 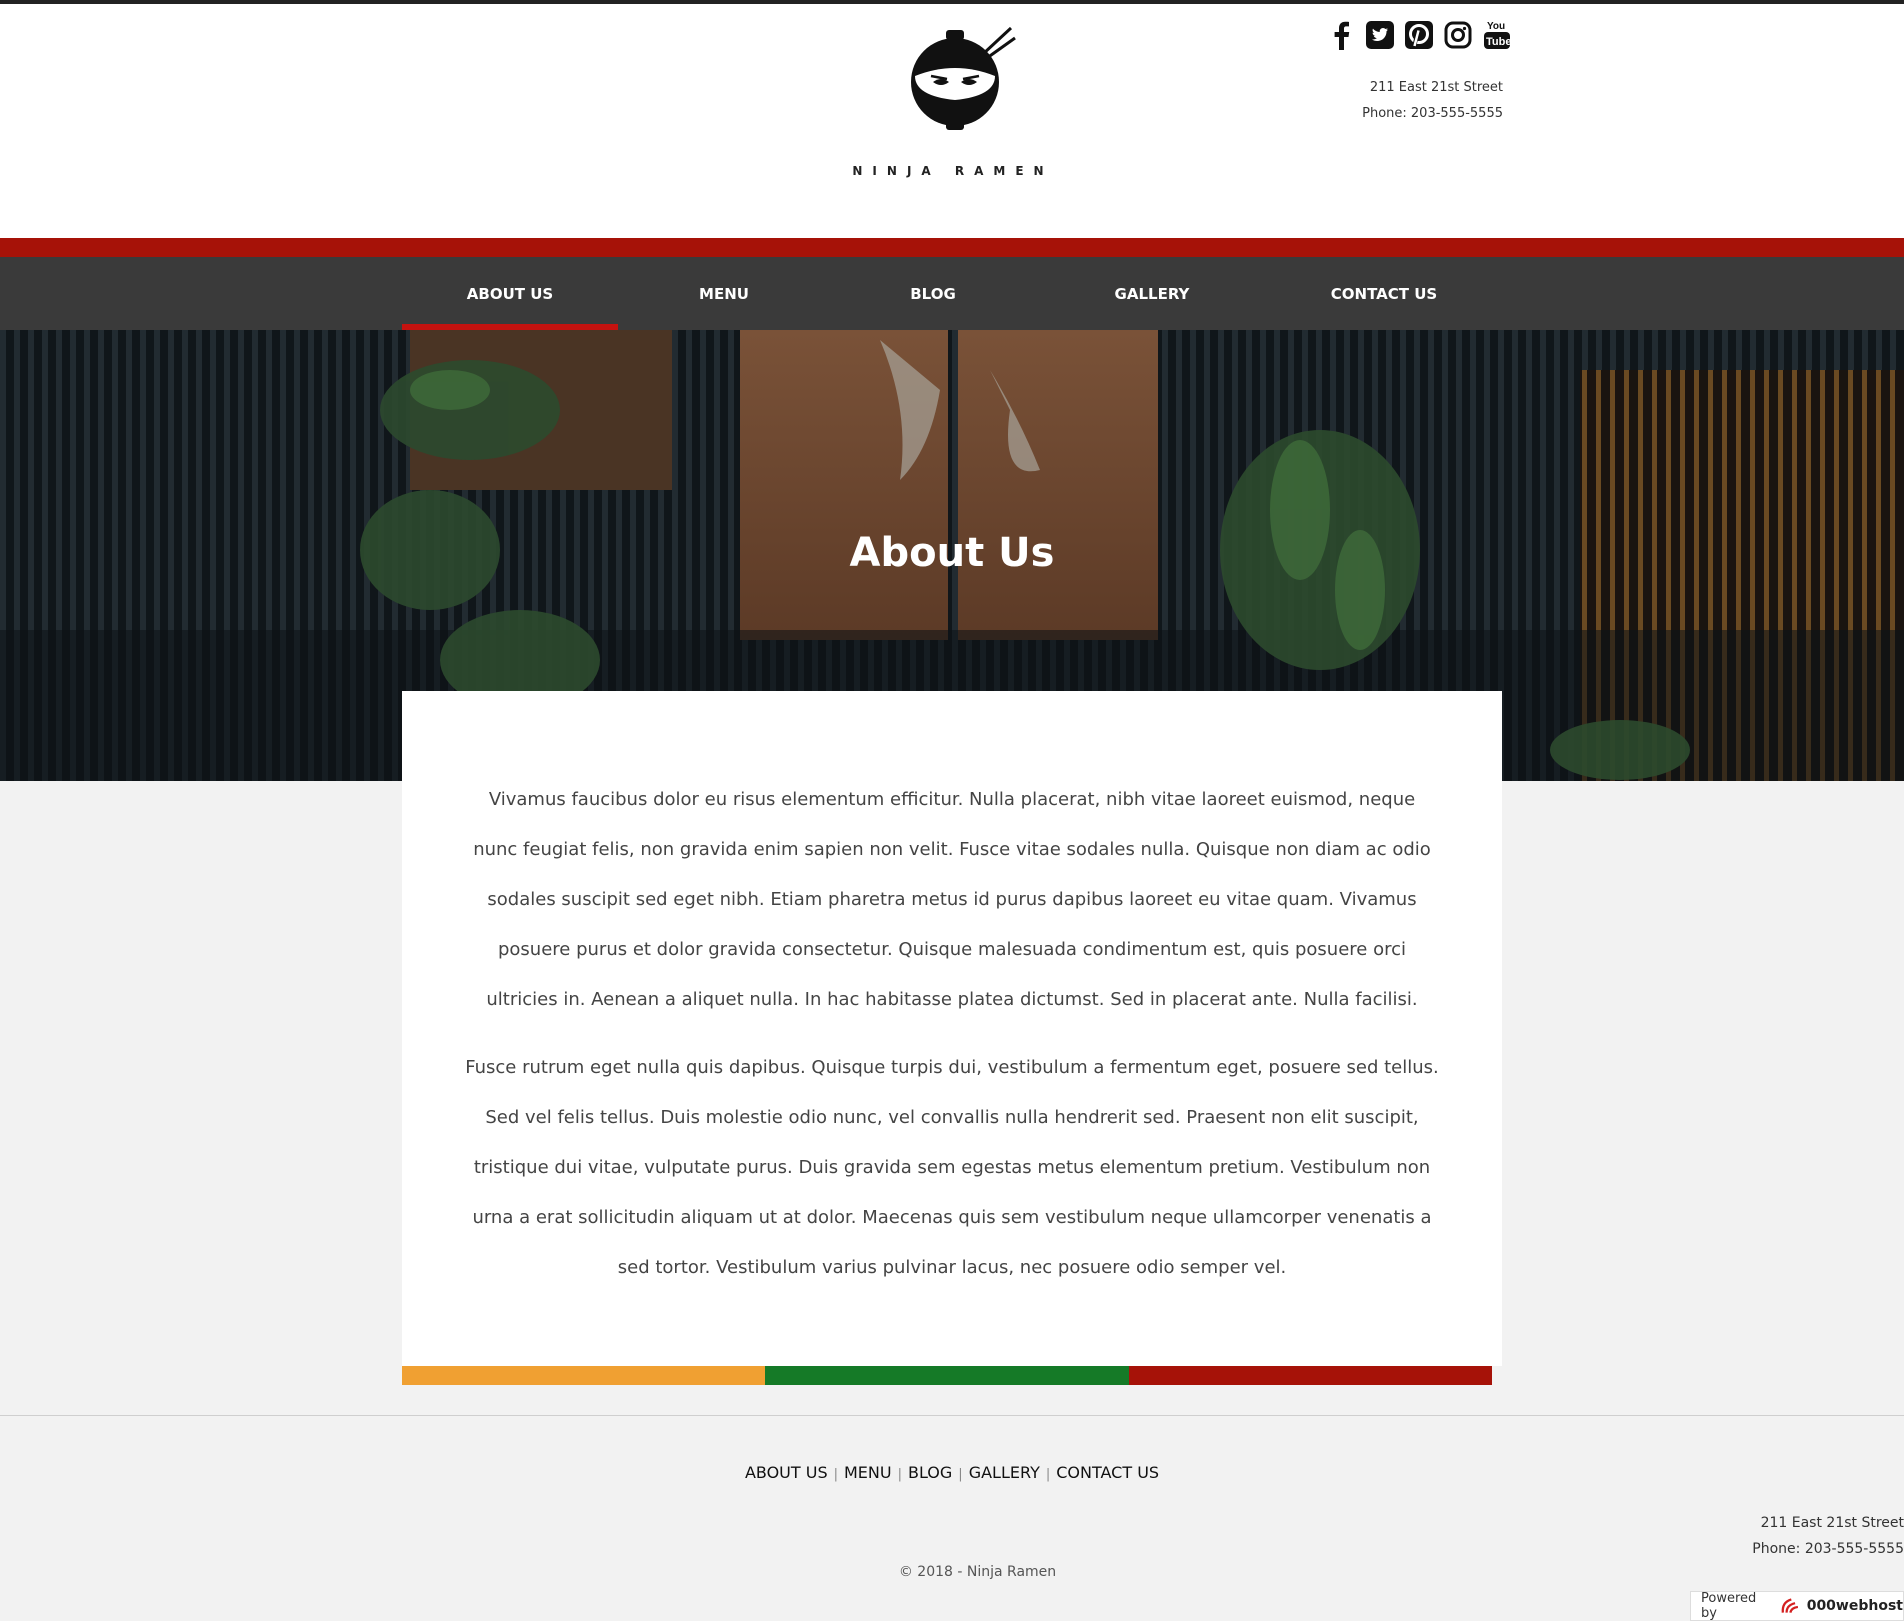 What do you see at coordinates (1310, 1375) in the screenshot?
I see `stripe-red` at bounding box center [1310, 1375].